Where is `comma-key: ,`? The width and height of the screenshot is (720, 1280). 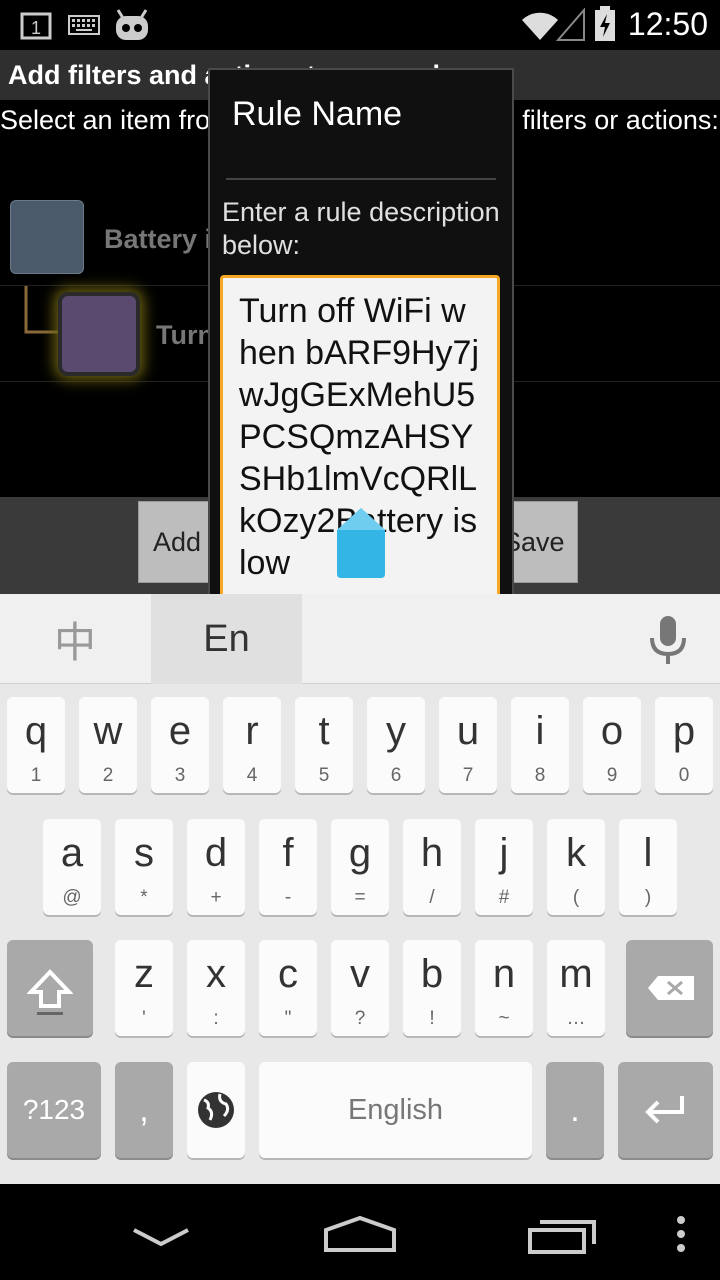
comma-key: , is located at coordinates (144, 1110).